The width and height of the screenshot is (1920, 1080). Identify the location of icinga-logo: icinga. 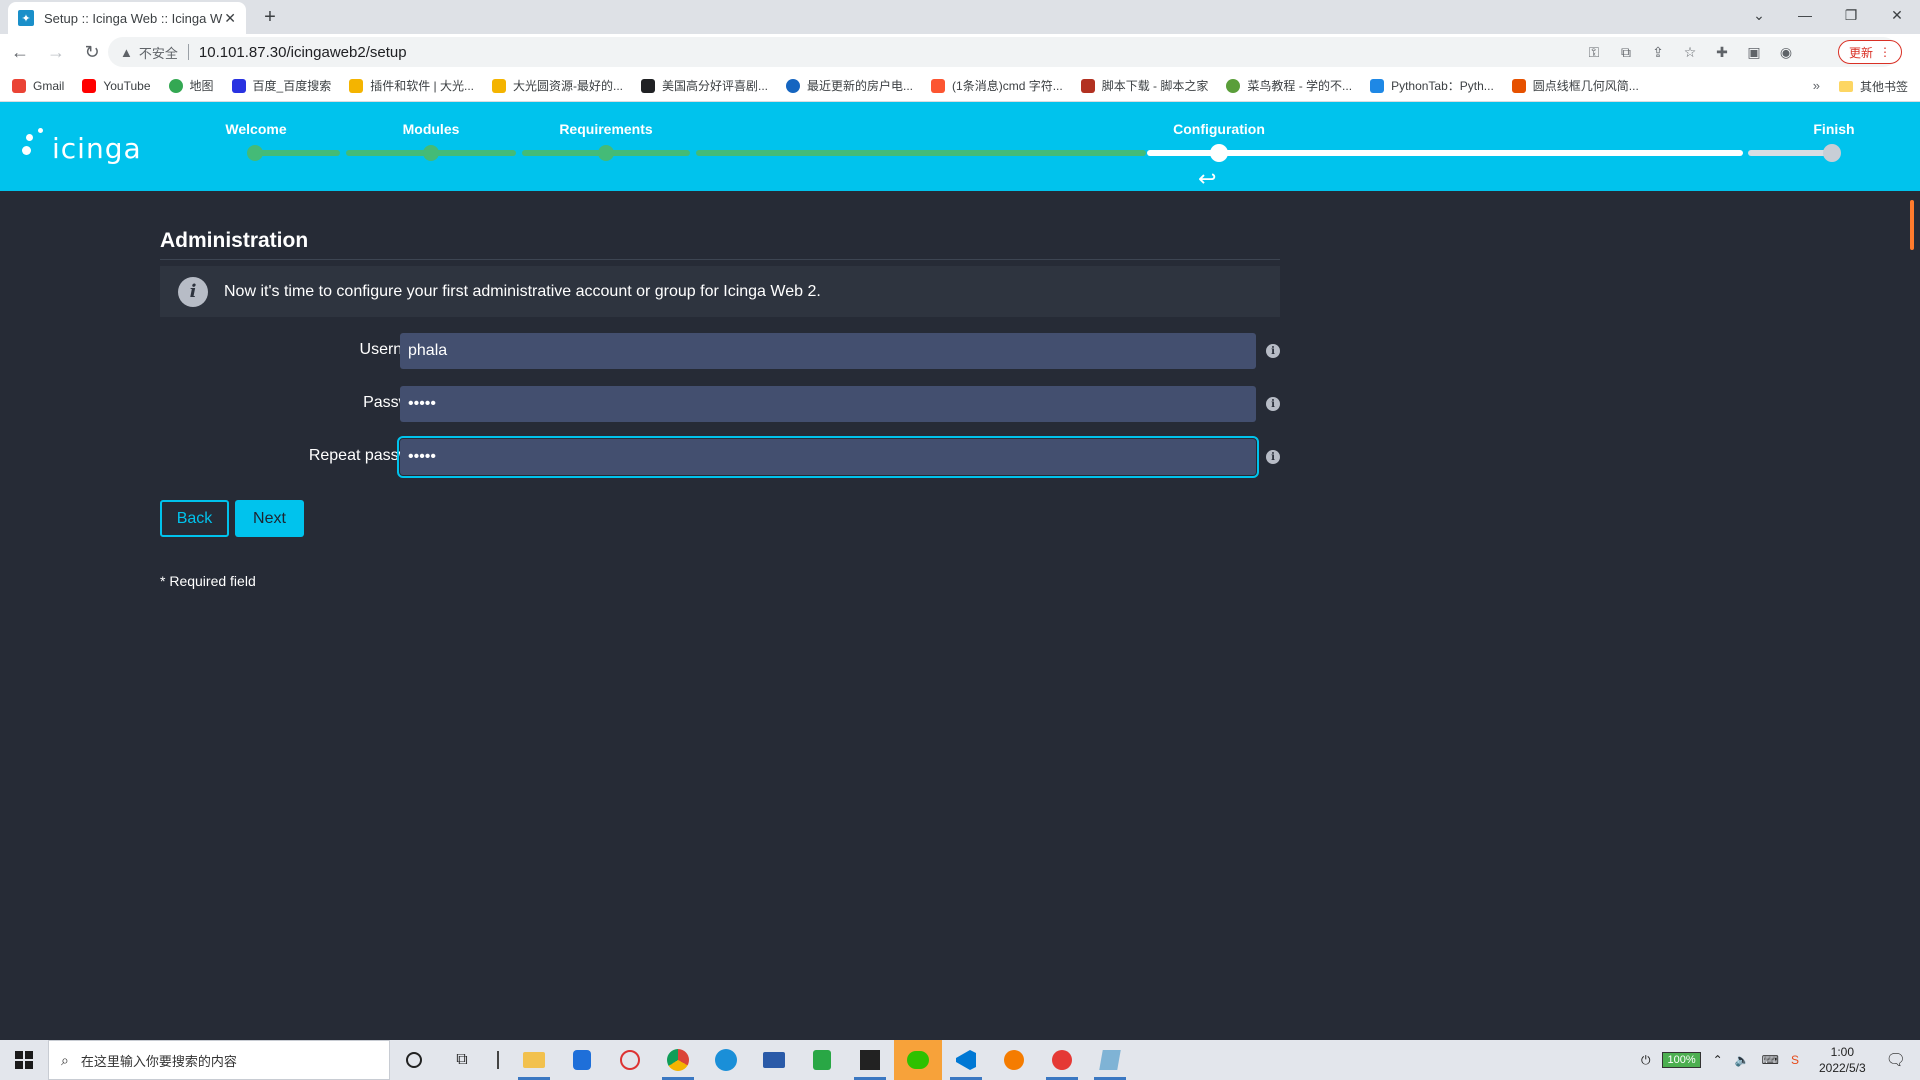
(82, 148).